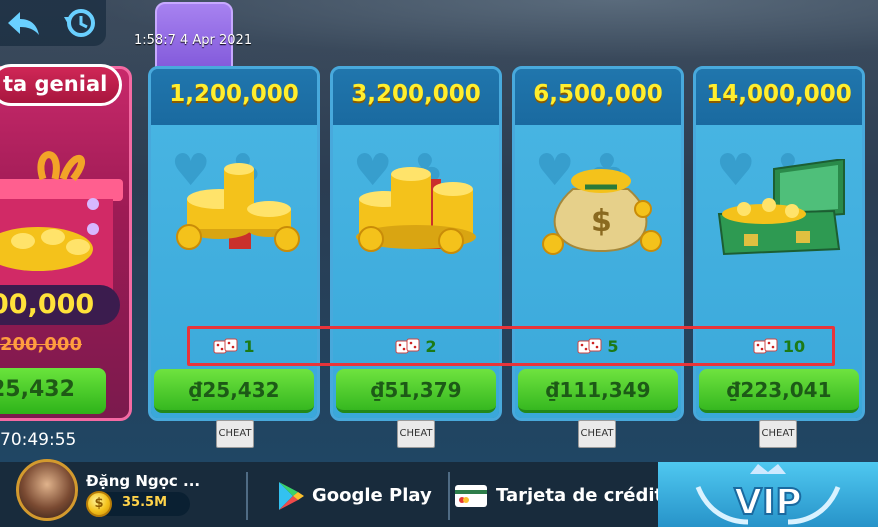 This screenshot has height=527, width=878. Describe the element at coordinates (38, 440) in the screenshot. I see `promo-countdown: 70:49:55` at that location.